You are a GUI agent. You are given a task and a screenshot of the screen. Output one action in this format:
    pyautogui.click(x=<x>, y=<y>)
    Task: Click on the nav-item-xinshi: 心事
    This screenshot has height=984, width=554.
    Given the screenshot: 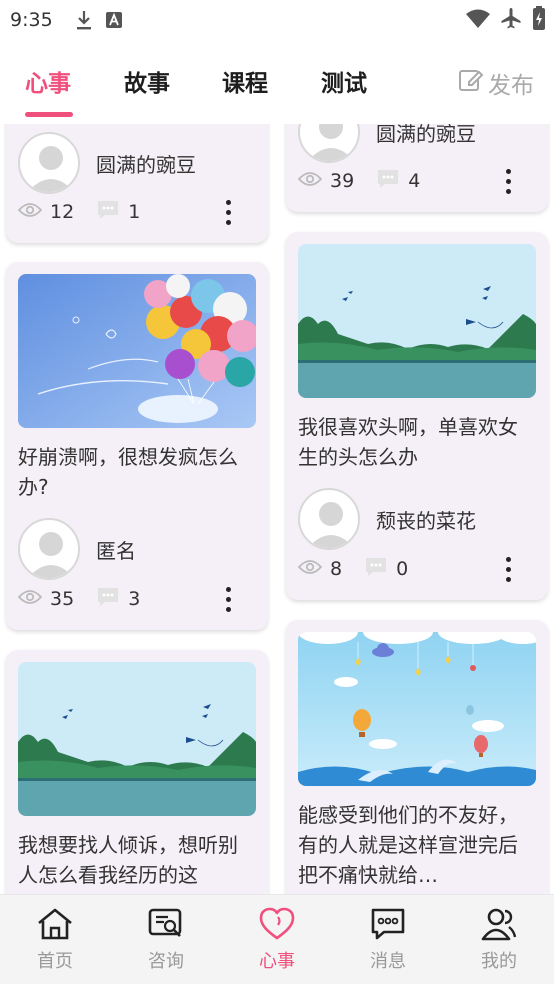 What is the action you would take?
    pyautogui.click(x=277, y=939)
    